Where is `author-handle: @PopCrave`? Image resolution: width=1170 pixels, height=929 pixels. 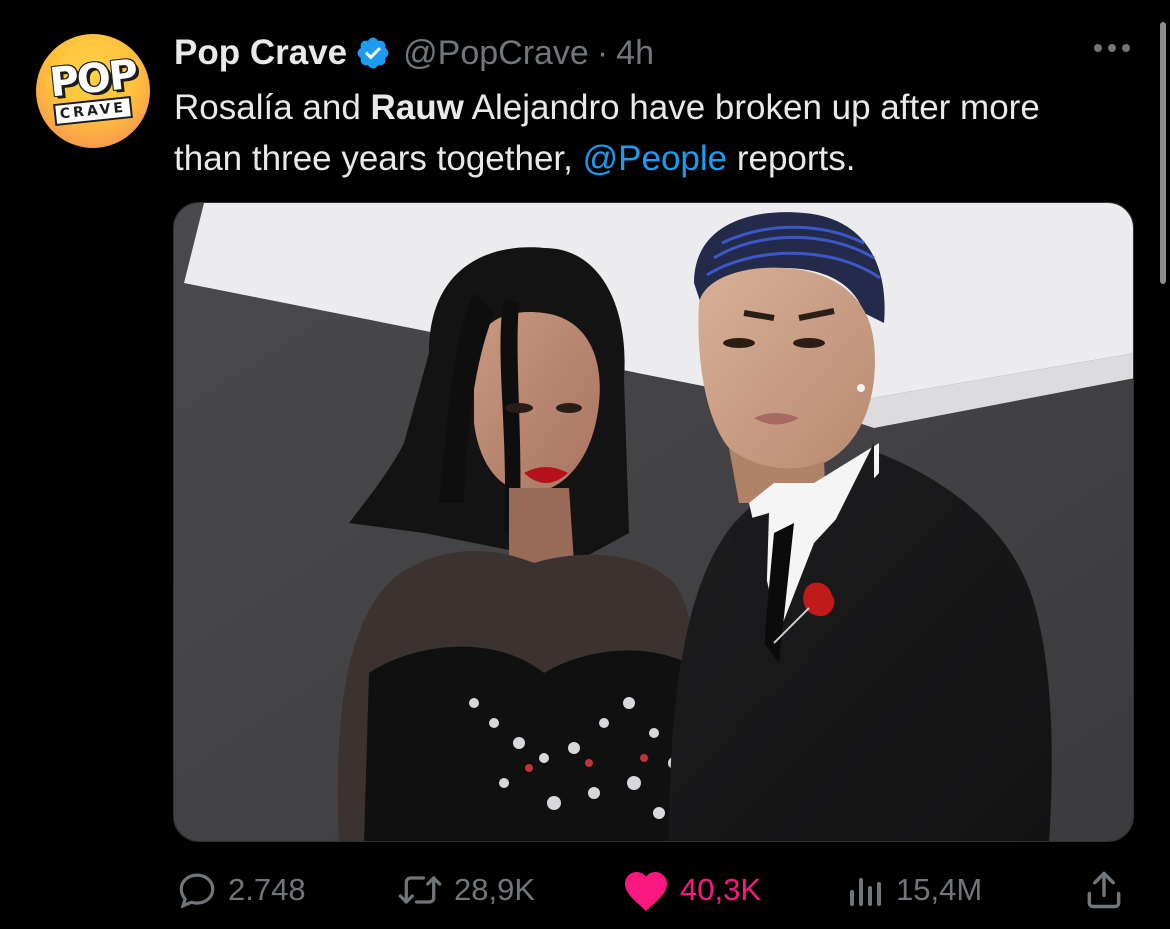
author-handle: @PopCrave is located at coordinates (496, 53).